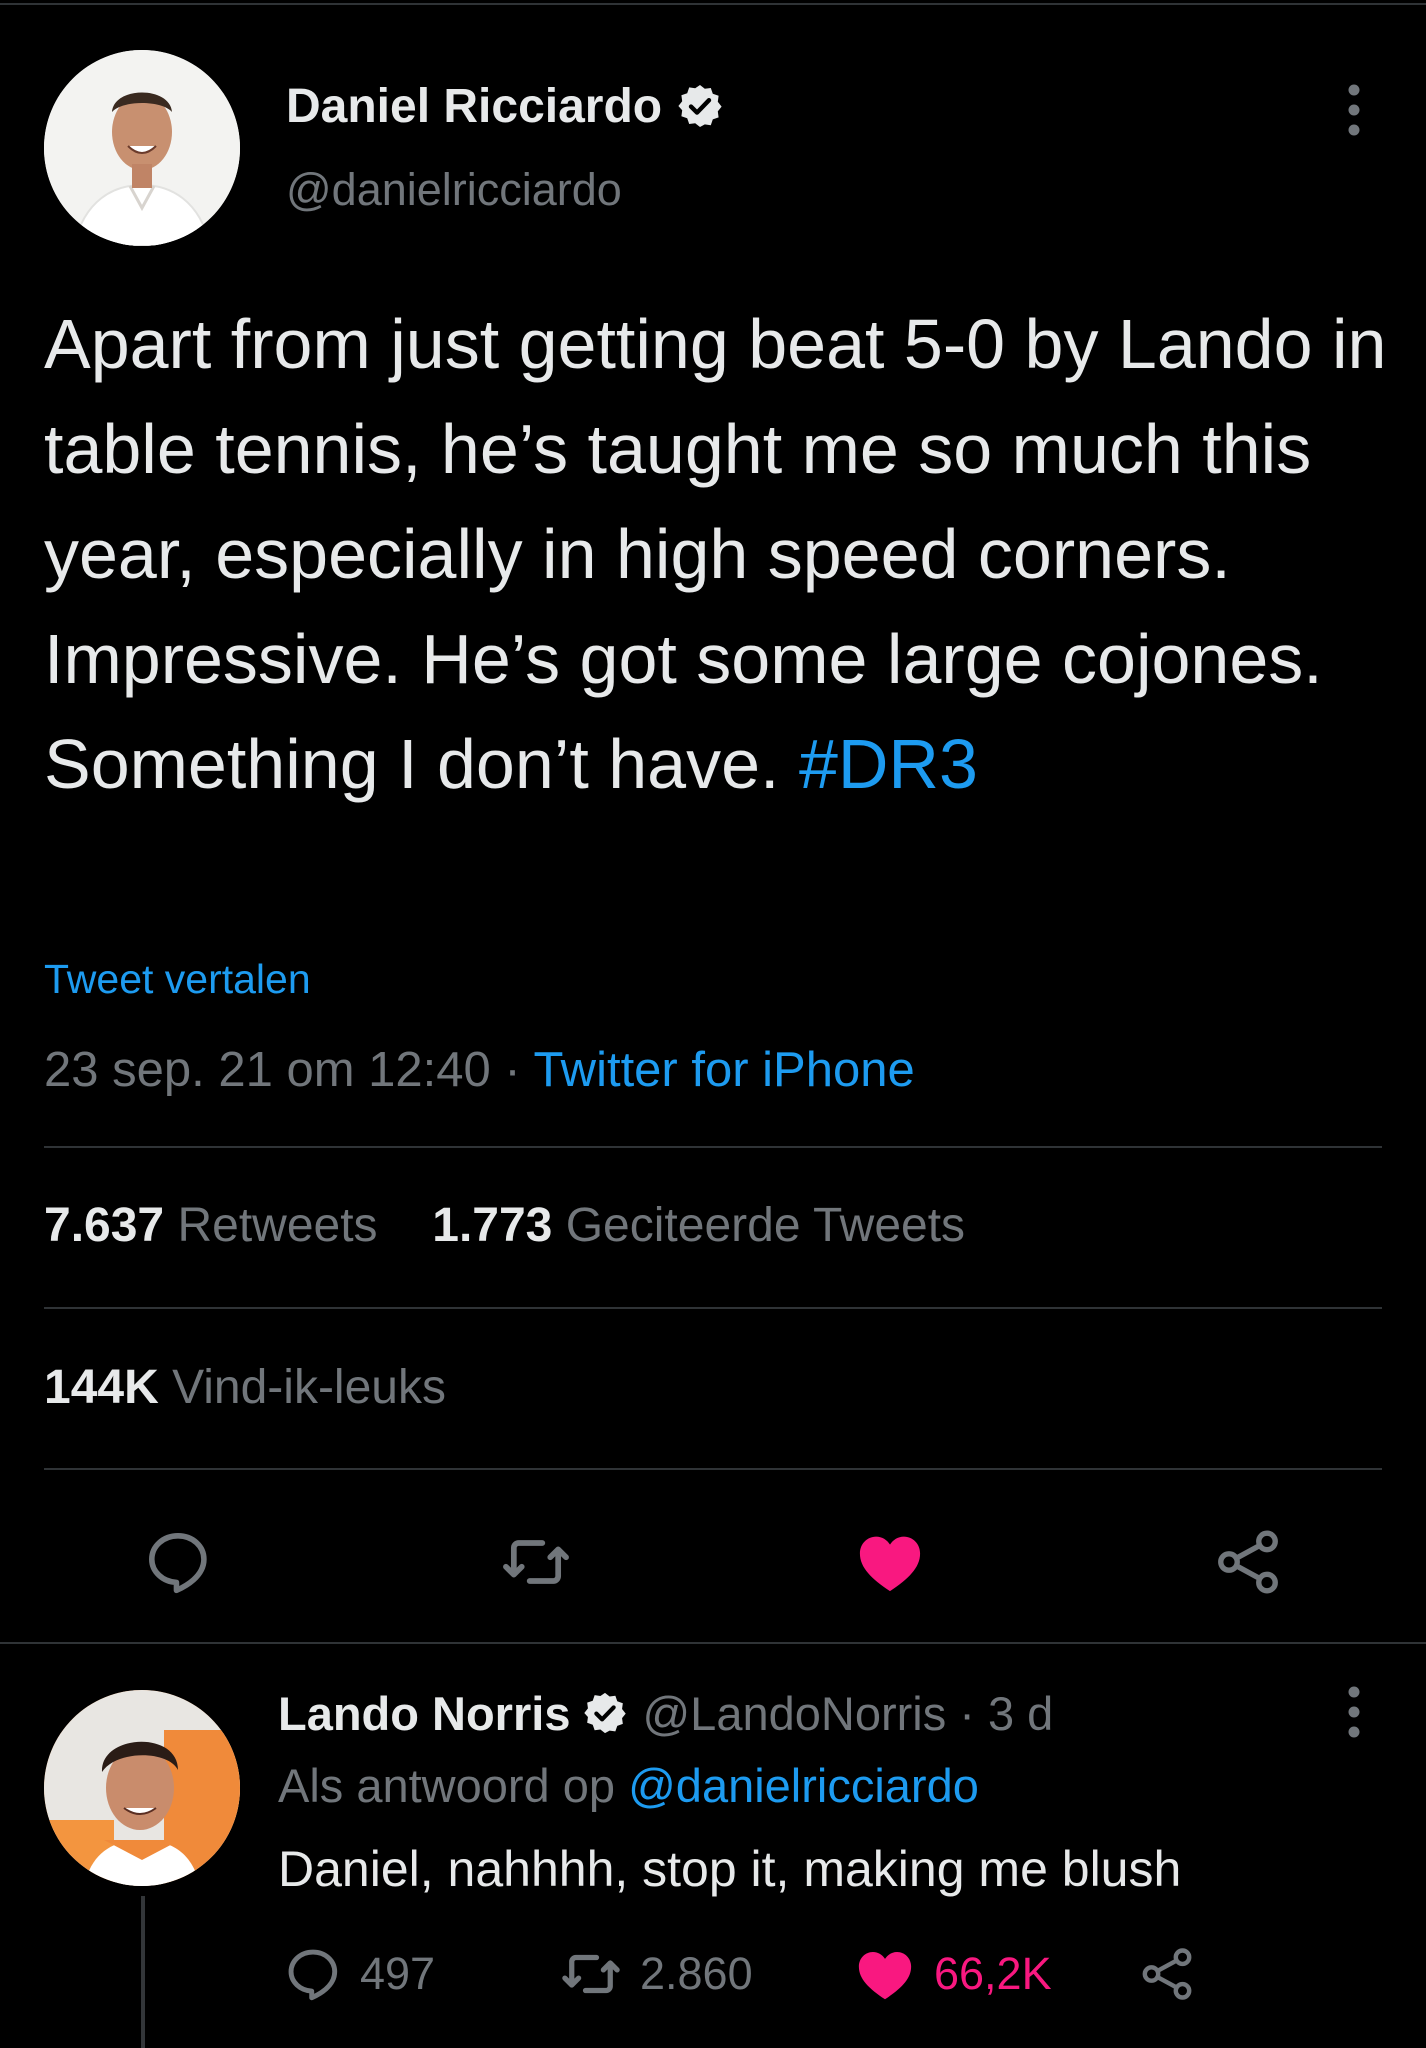 The image size is (1426, 2048). Describe the element at coordinates (142, 1788) in the screenshot. I see `reply-author-avatar` at that location.